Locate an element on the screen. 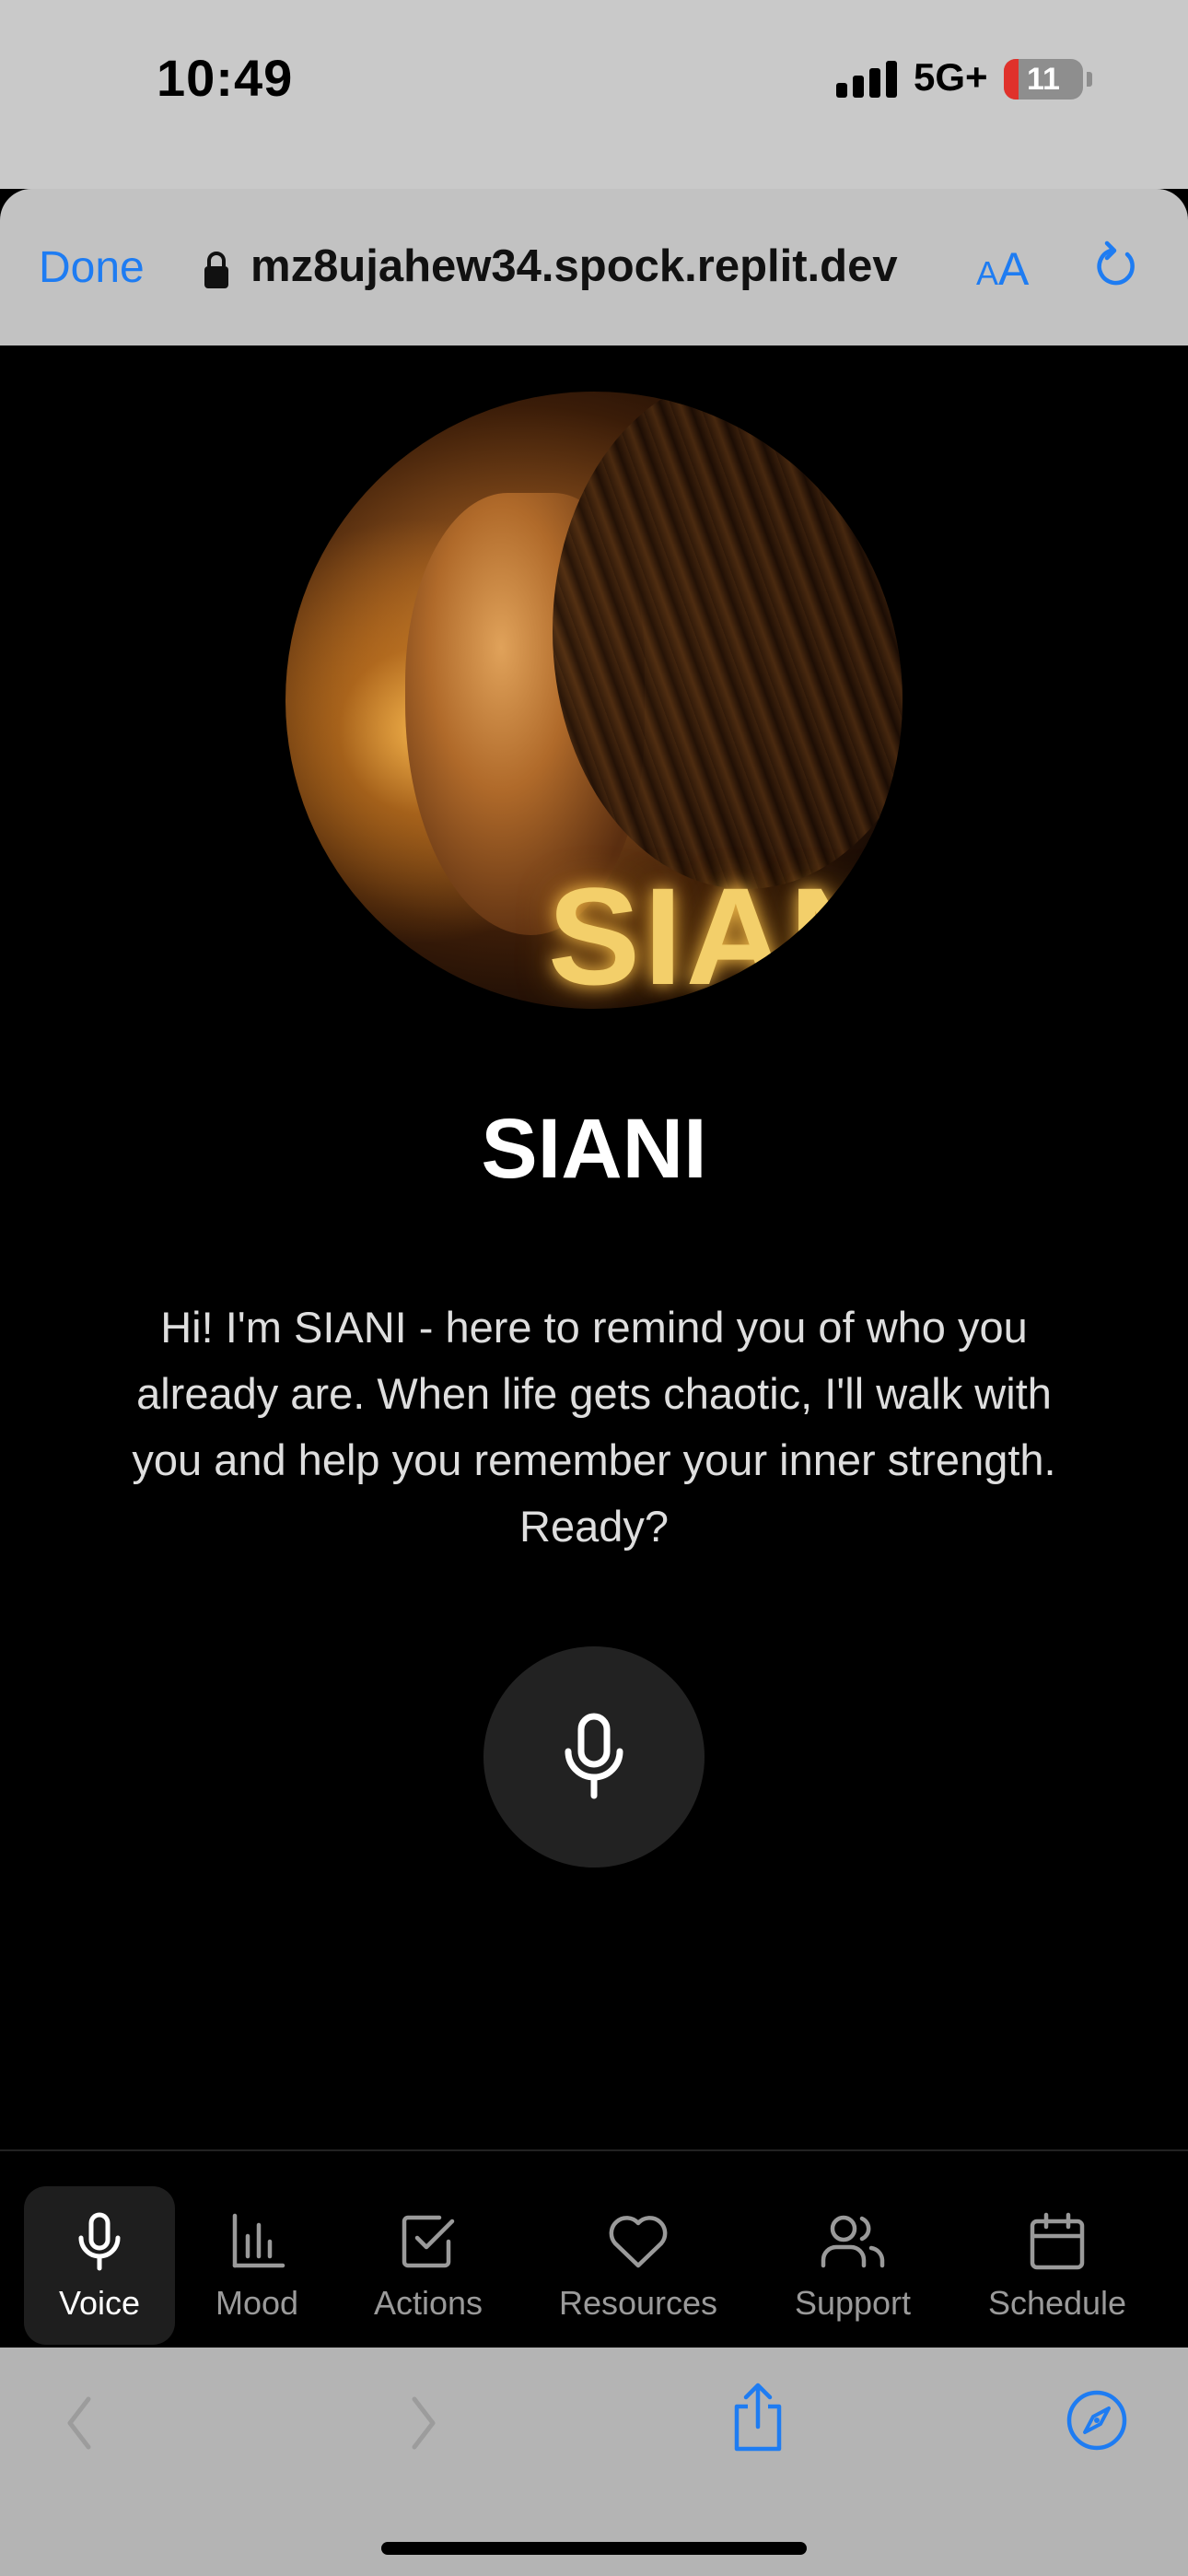  page-title: SIANI is located at coordinates (594, 1149).